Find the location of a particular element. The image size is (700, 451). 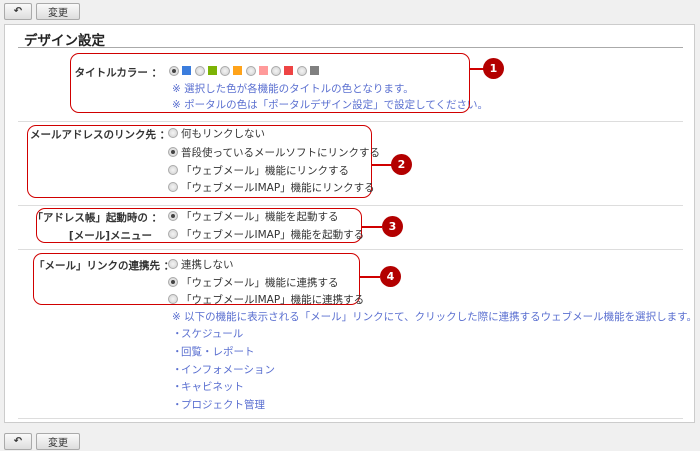

mail-link-option: 「ウェブメールIMAP」機能にリンクする is located at coordinates (278, 187).